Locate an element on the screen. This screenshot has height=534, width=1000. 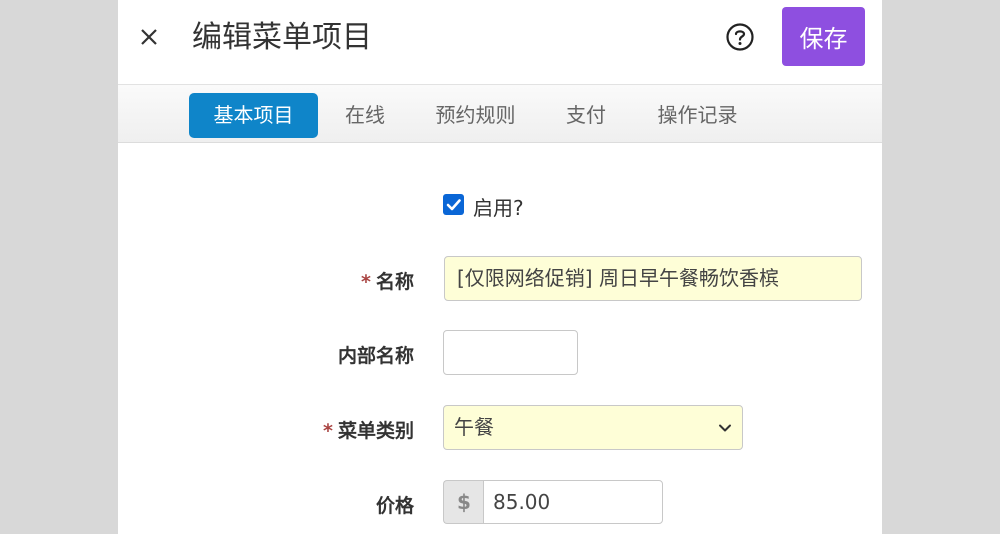
close-icon is located at coordinates (149, 37).